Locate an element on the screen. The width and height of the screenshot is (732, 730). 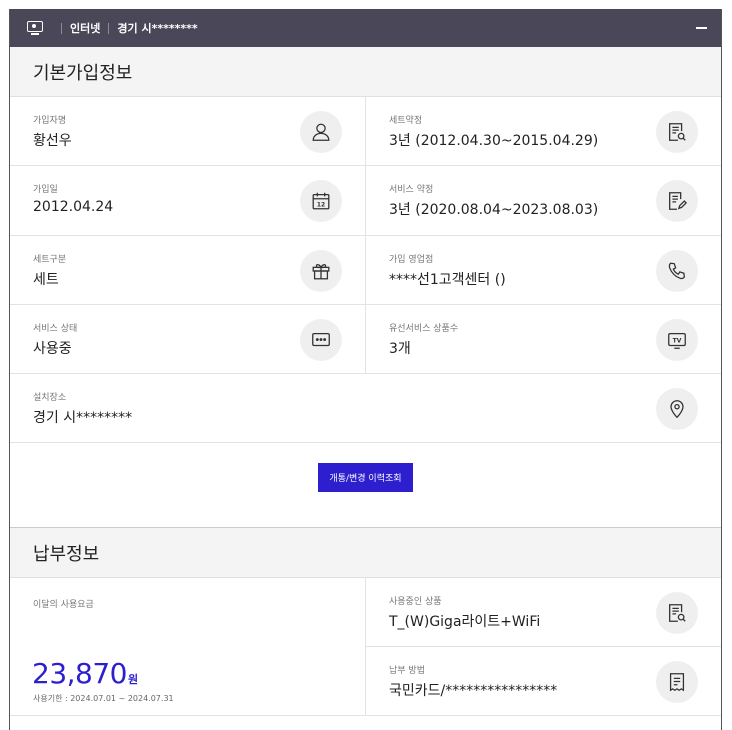
svg-text: 12 is located at coordinates (321, 205).